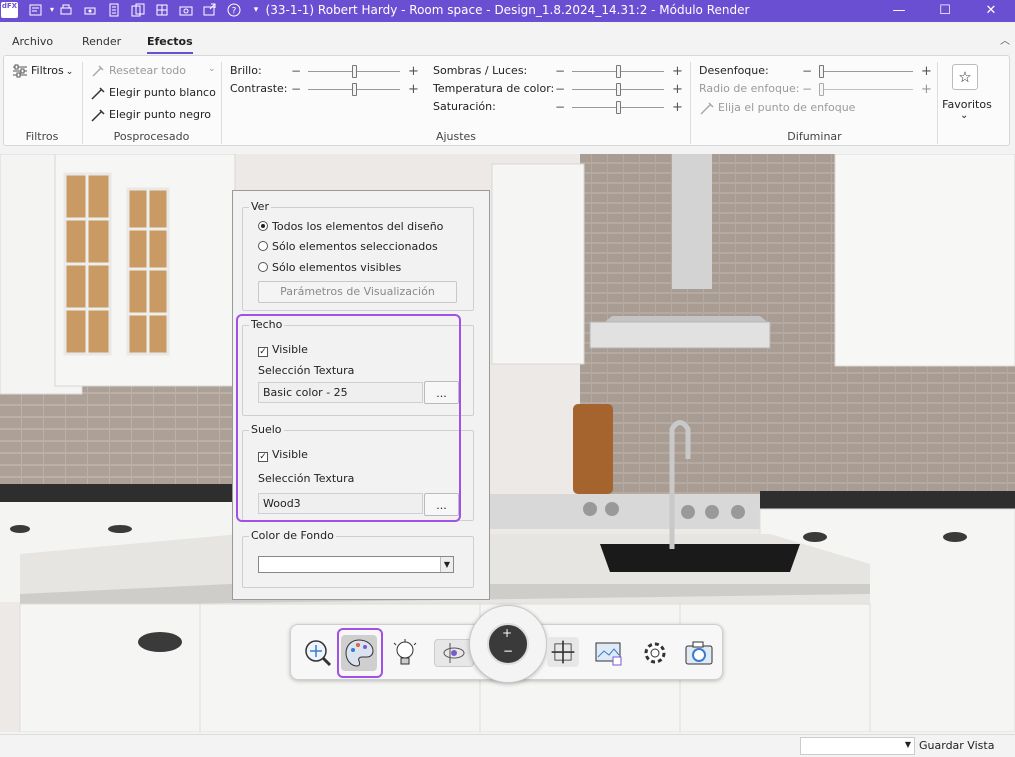  What do you see at coordinates (246, 70) in the screenshot?
I see `brillo-label: Brillo:` at bounding box center [246, 70].